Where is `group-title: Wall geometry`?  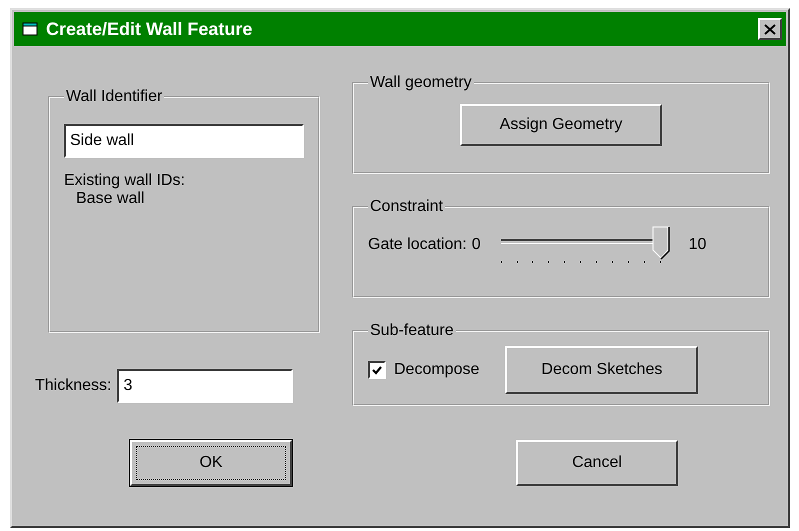
group-title: Wall geometry is located at coordinates (421, 83).